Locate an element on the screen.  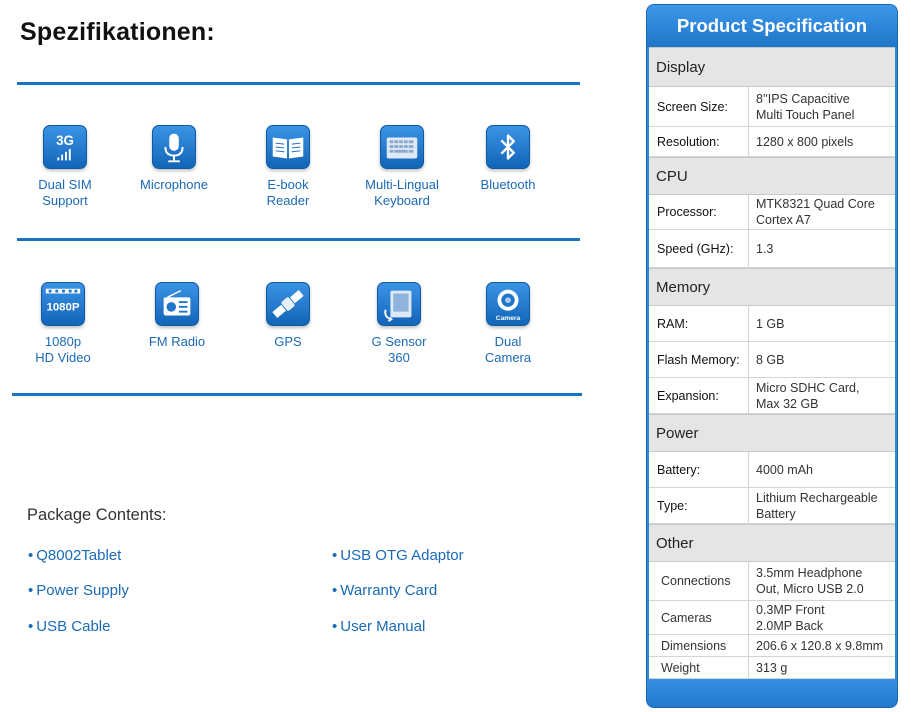
spec-value: Micro SDHC Card, Max 32 GB is located at coordinates (808, 395).